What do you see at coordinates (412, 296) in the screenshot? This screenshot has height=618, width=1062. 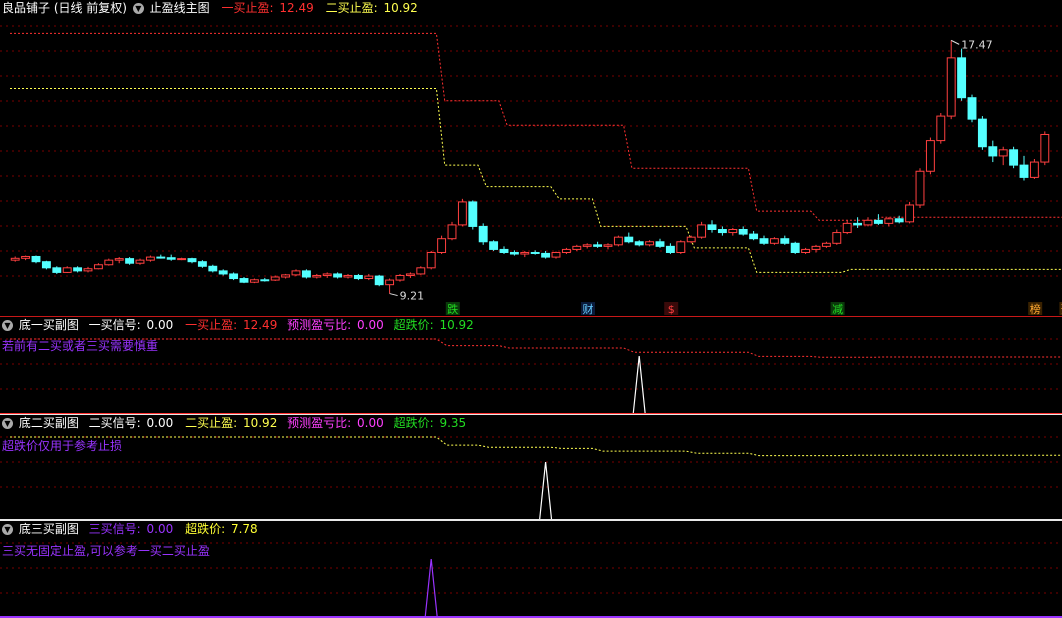 I see `low-price-label: 9.21` at bounding box center [412, 296].